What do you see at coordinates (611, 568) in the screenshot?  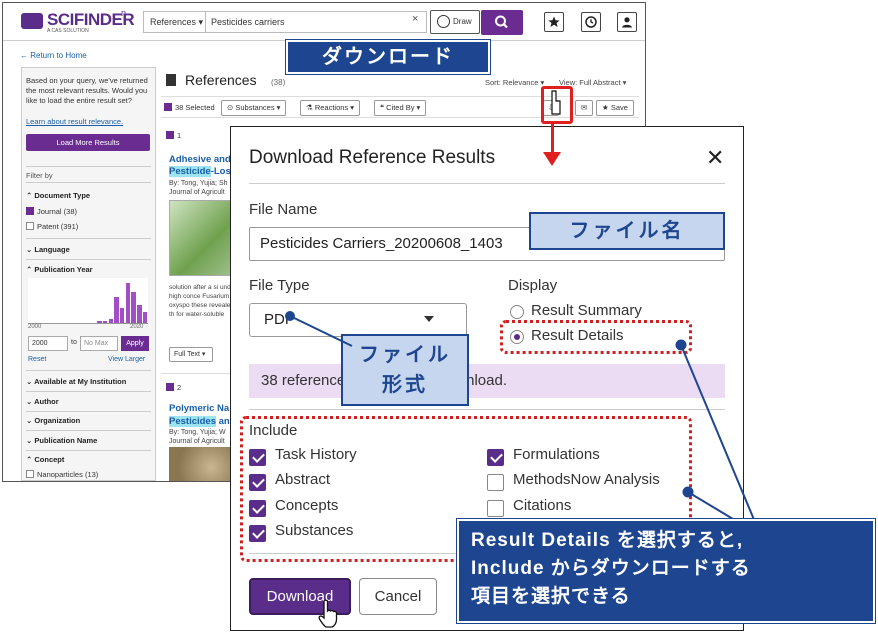 I see `callout-result-line2: Include からダウンロードする` at bounding box center [611, 568].